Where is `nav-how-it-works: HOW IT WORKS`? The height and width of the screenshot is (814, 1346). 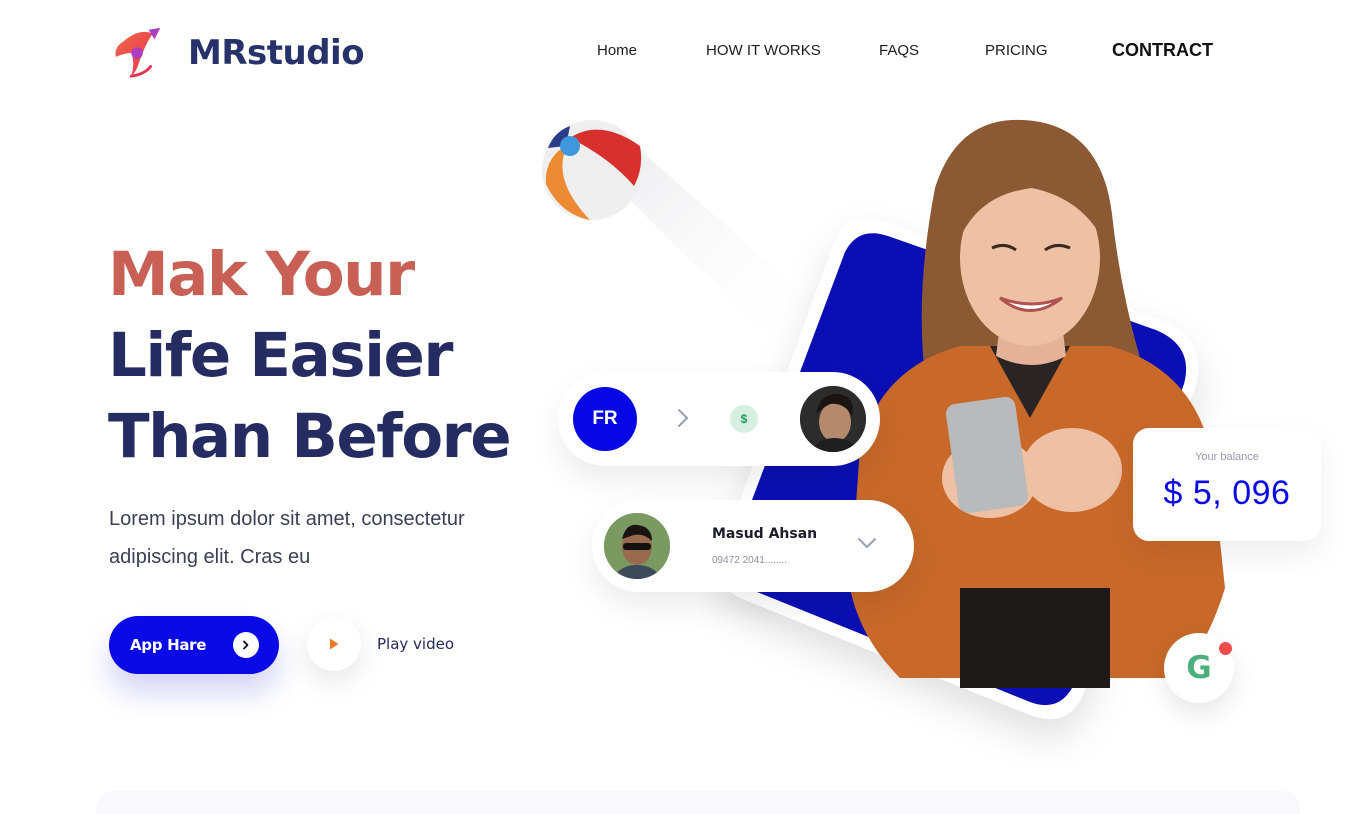
nav-how-it-works: HOW IT WORKS is located at coordinates (763, 50).